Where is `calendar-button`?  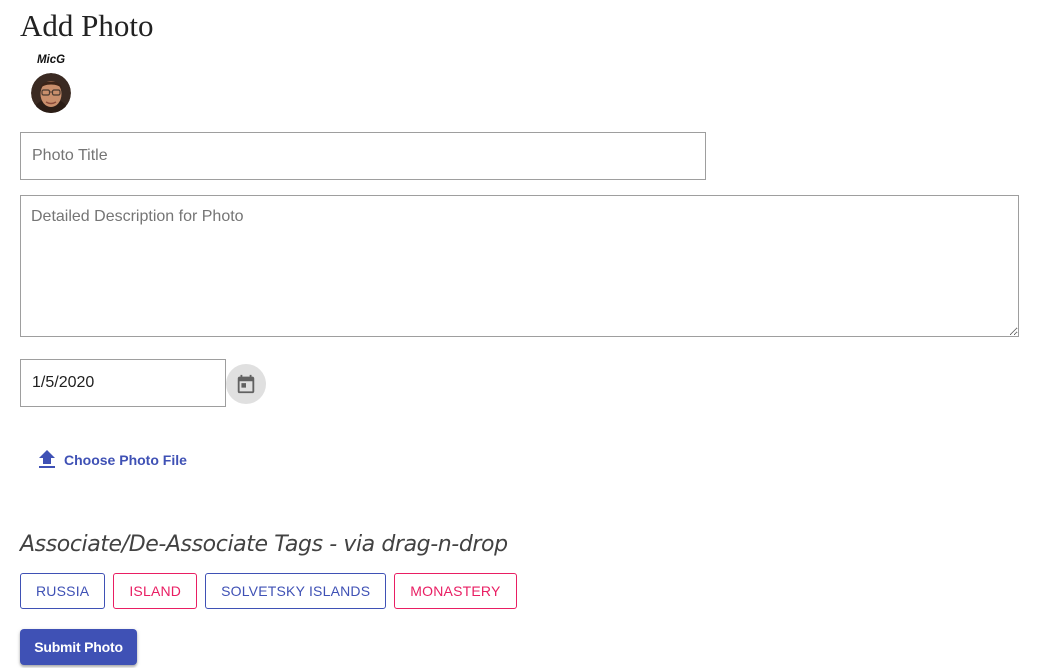
calendar-button is located at coordinates (246, 384).